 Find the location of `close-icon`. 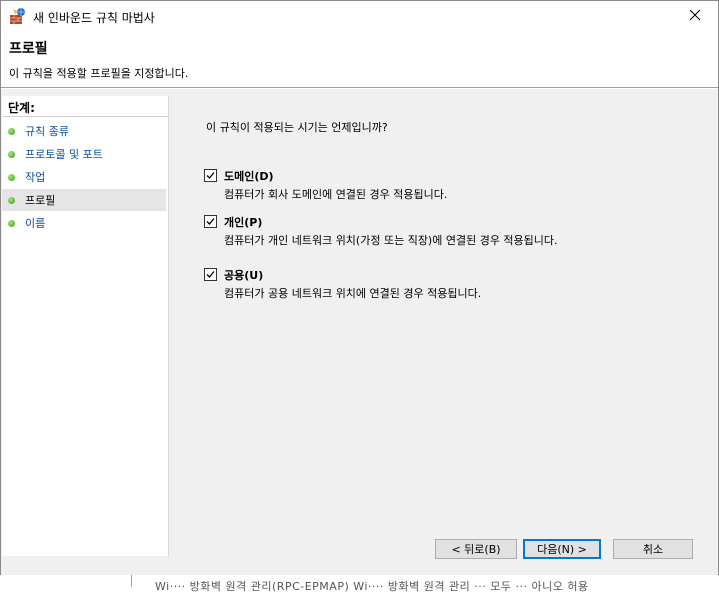

close-icon is located at coordinates (695, 16).